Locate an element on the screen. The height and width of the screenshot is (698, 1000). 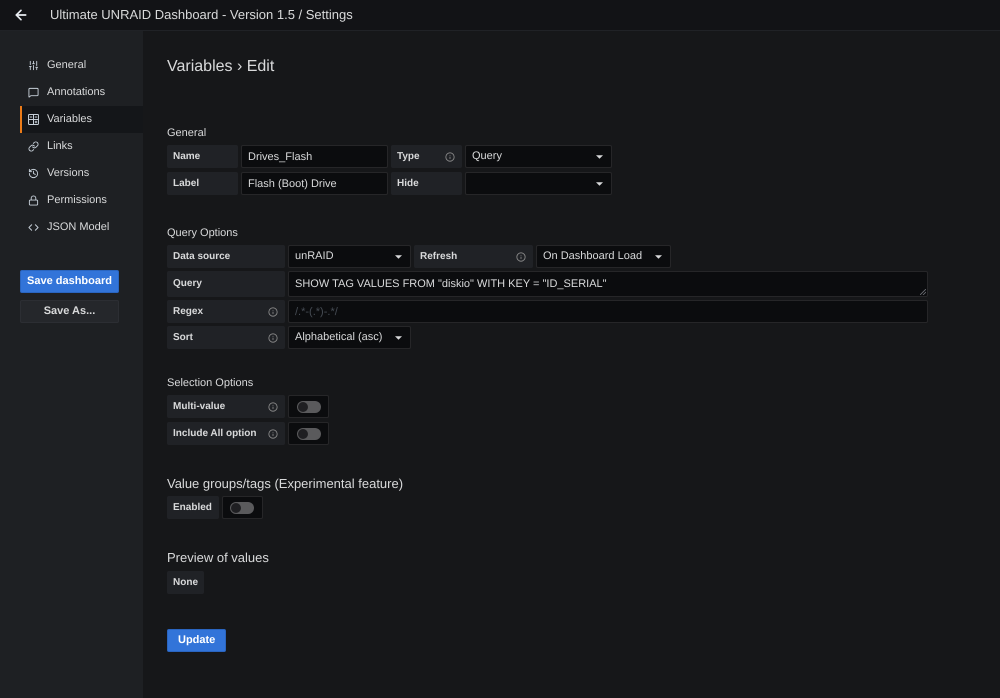
sidebar-item: Variables is located at coordinates (81, 119).